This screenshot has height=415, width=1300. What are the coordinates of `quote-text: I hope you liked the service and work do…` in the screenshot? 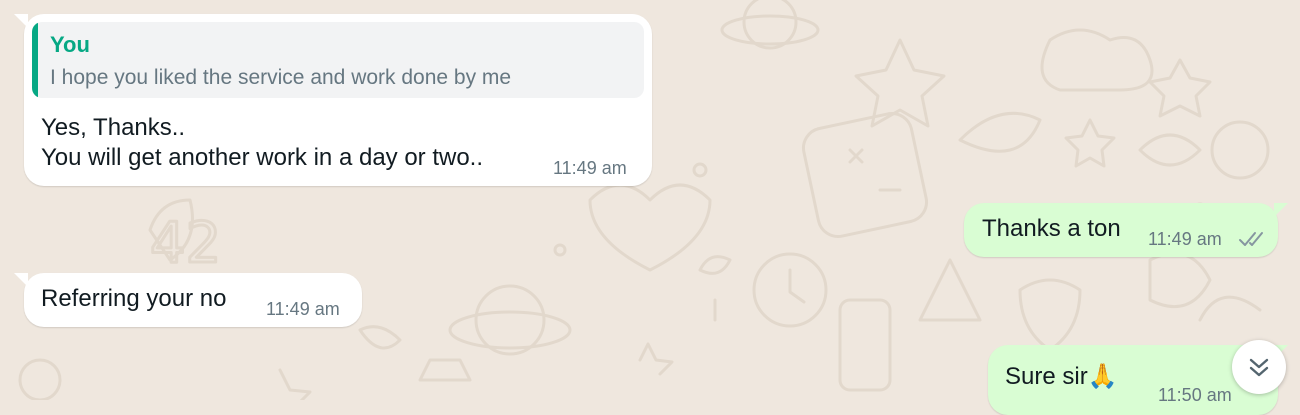 It's located at (281, 77).